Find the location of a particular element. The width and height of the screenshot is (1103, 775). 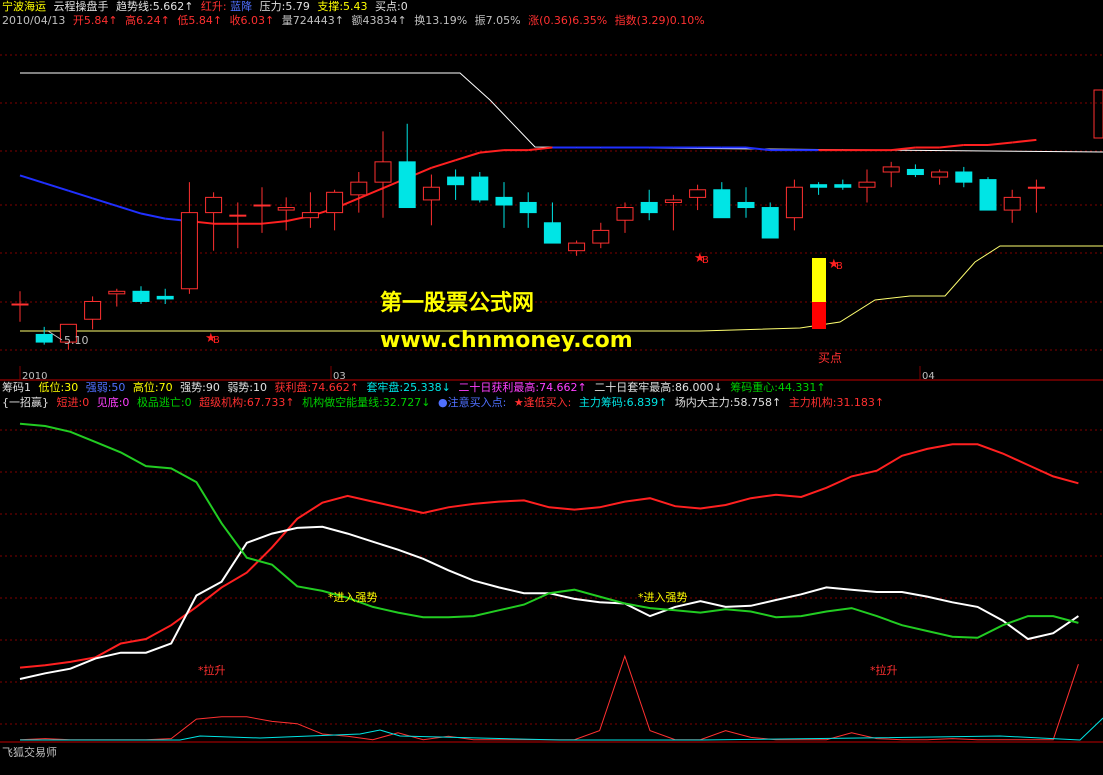

panel-name: 云程操盘手 is located at coordinates (81, 6).